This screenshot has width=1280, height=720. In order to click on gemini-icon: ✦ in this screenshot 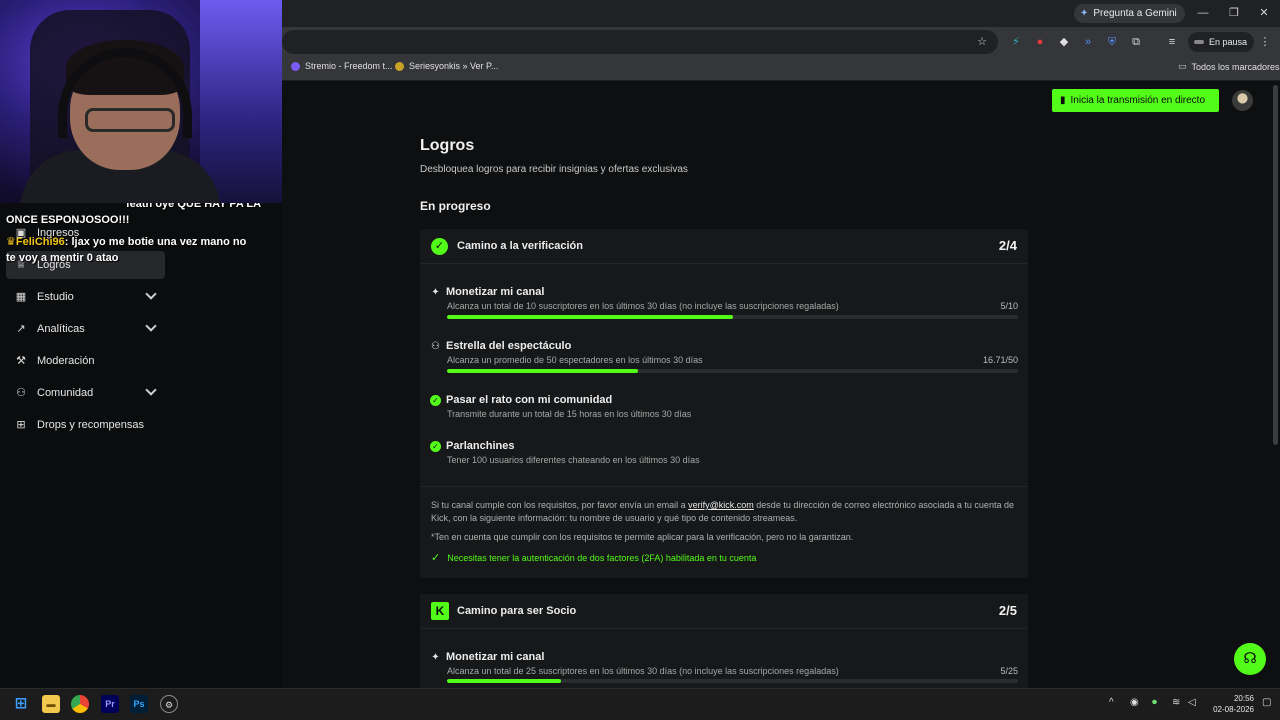, I will do `click(1084, 13)`.